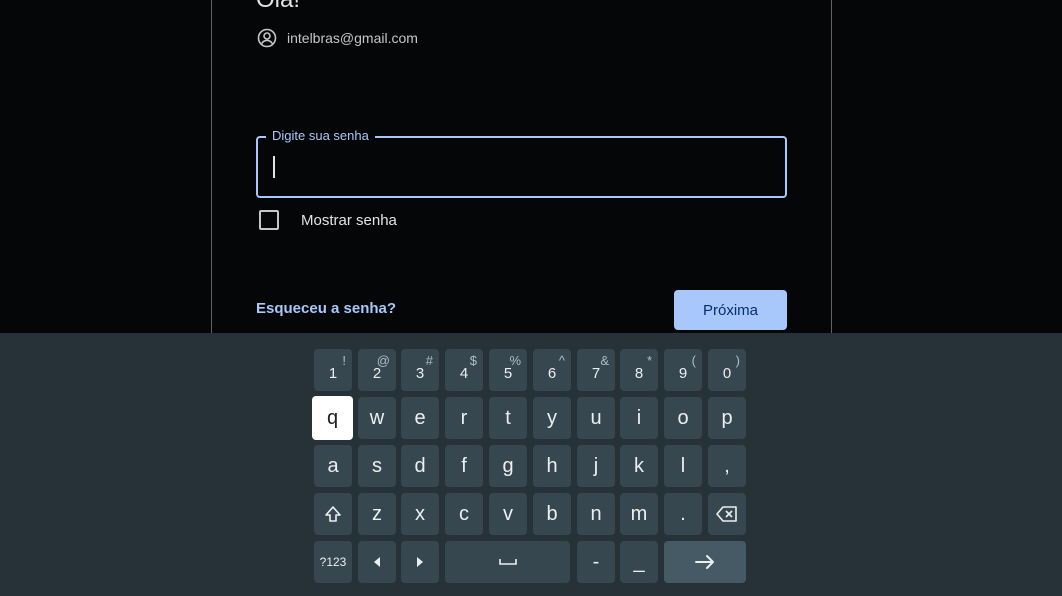 This screenshot has height=596, width=1062. What do you see at coordinates (639, 514) in the screenshot?
I see `key-m: m` at bounding box center [639, 514].